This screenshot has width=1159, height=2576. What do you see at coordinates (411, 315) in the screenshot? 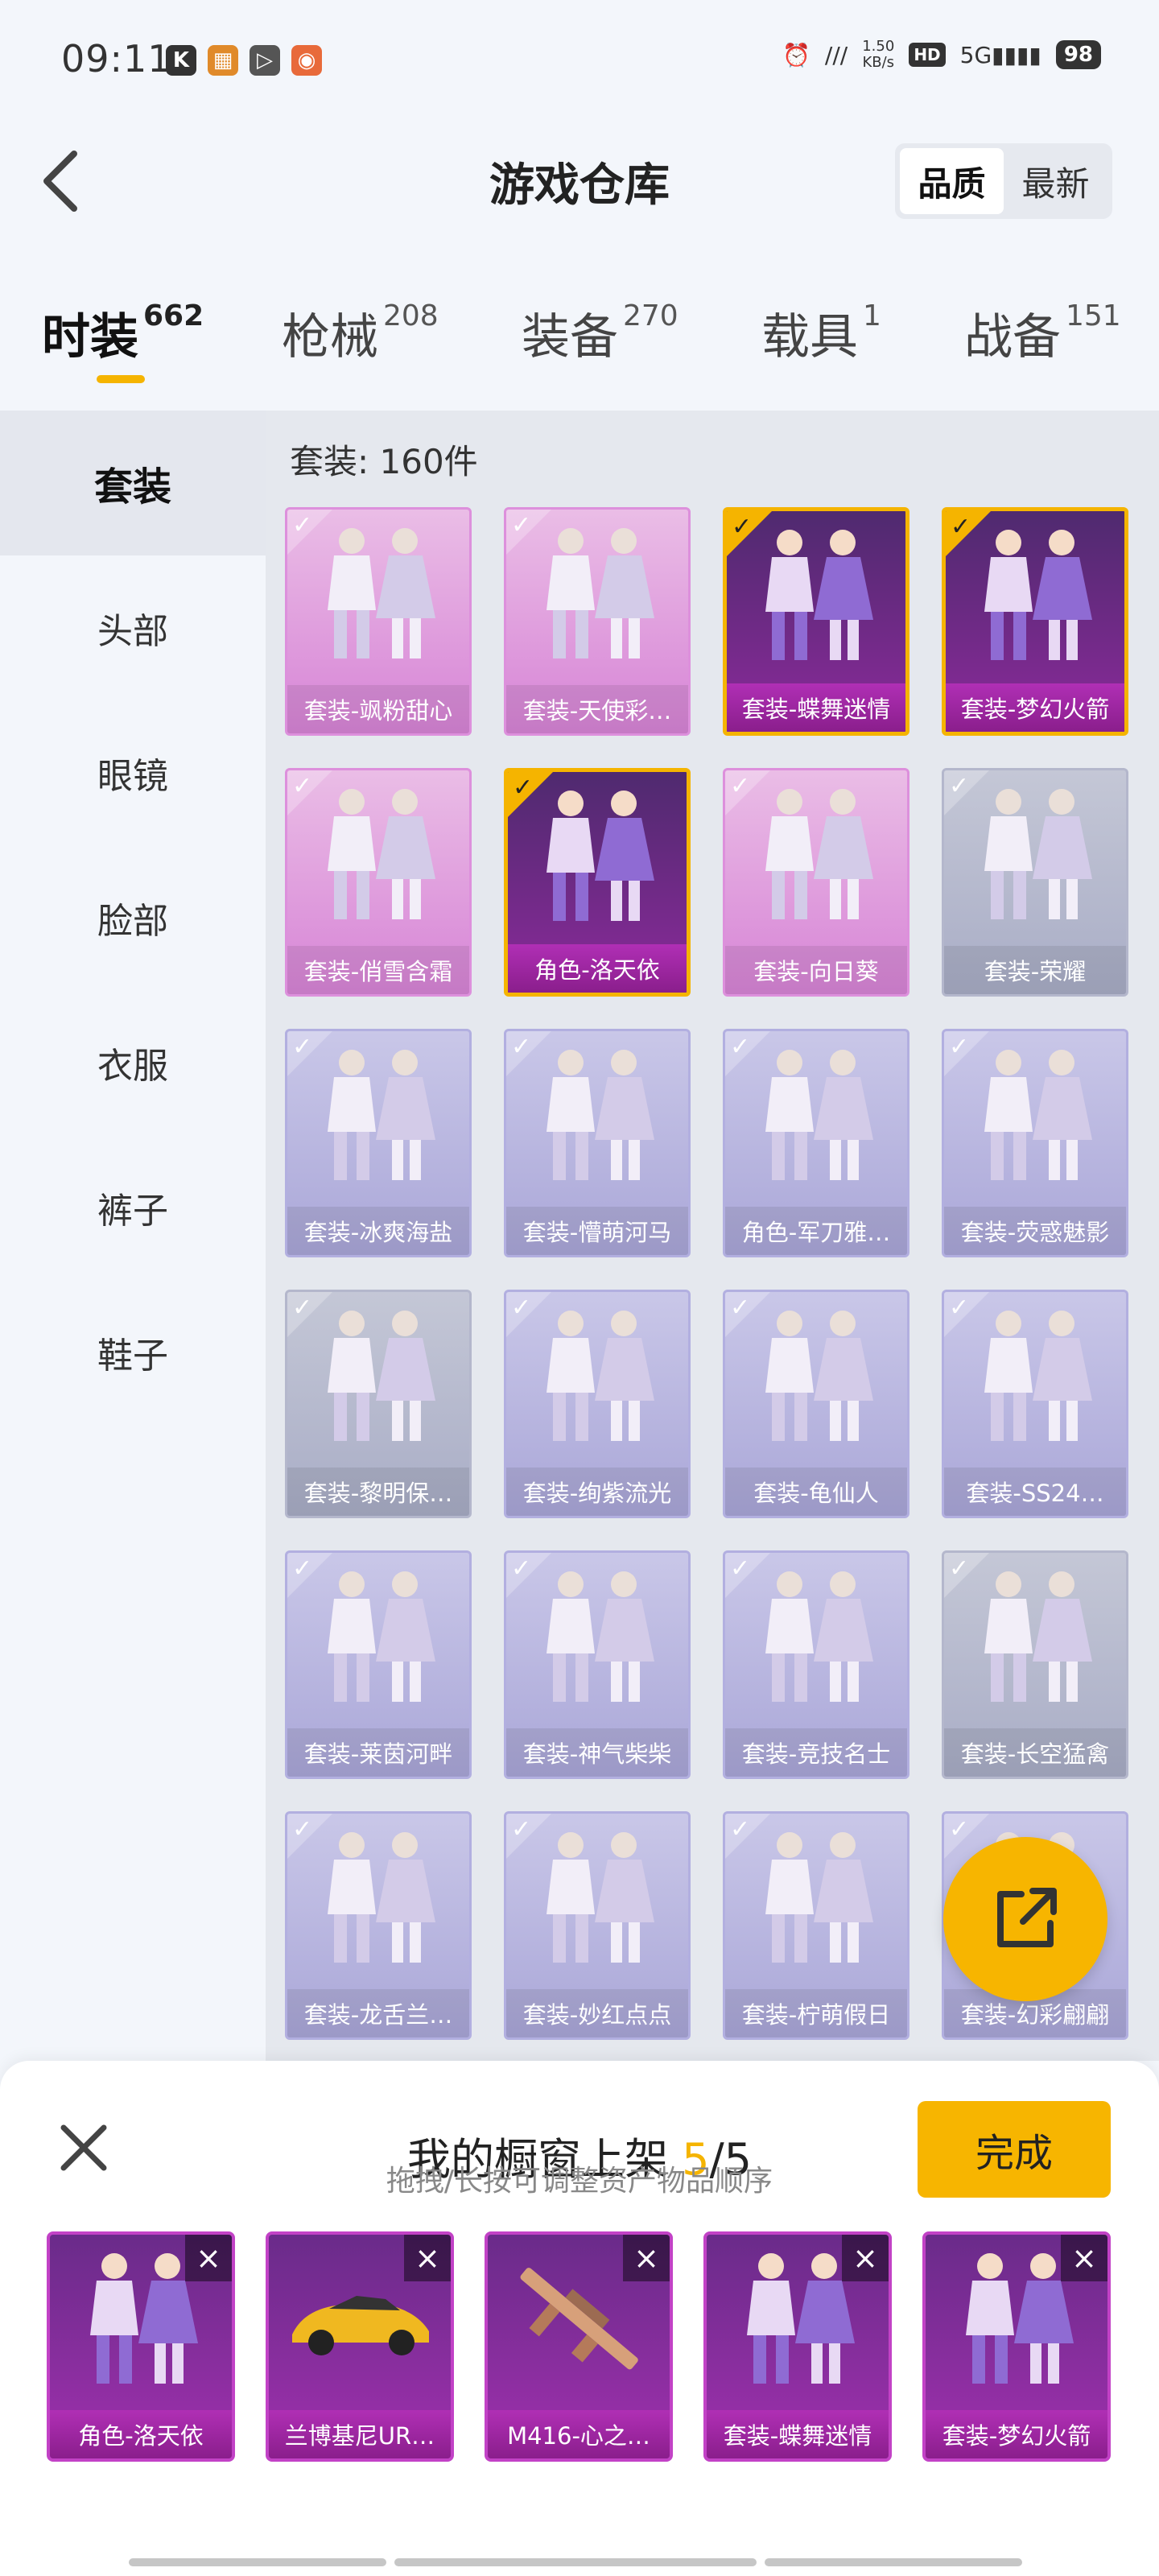
I see `tab-count: 208` at bounding box center [411, 315].